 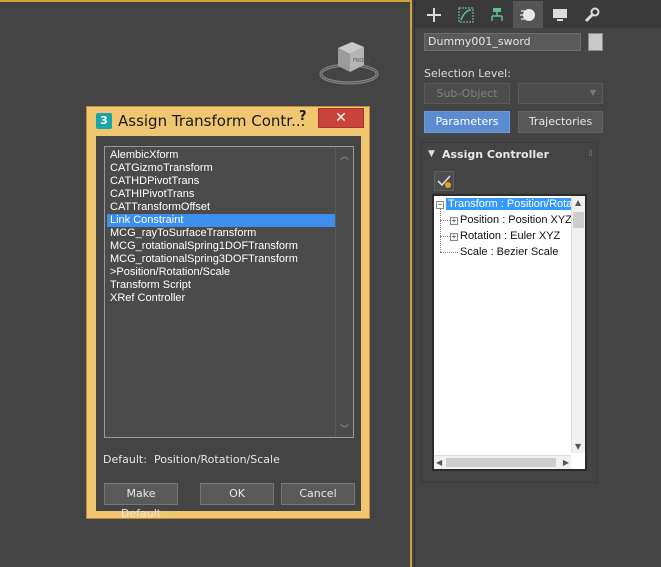 I want to click on tree-row-rotation: + Rotation : Euler XYZ, so click(x=505, y=236).